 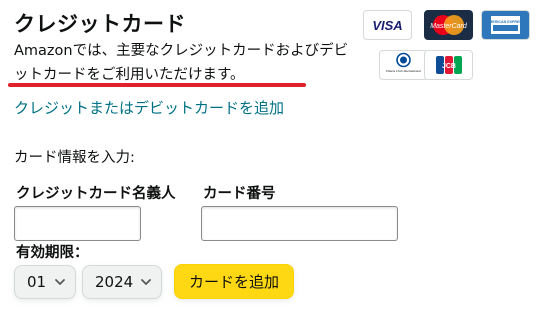 What do you see at coordinates (234, 281) in the screenshot?
I see `add-card-button: カードを追加` at bounding box center [234, 281].